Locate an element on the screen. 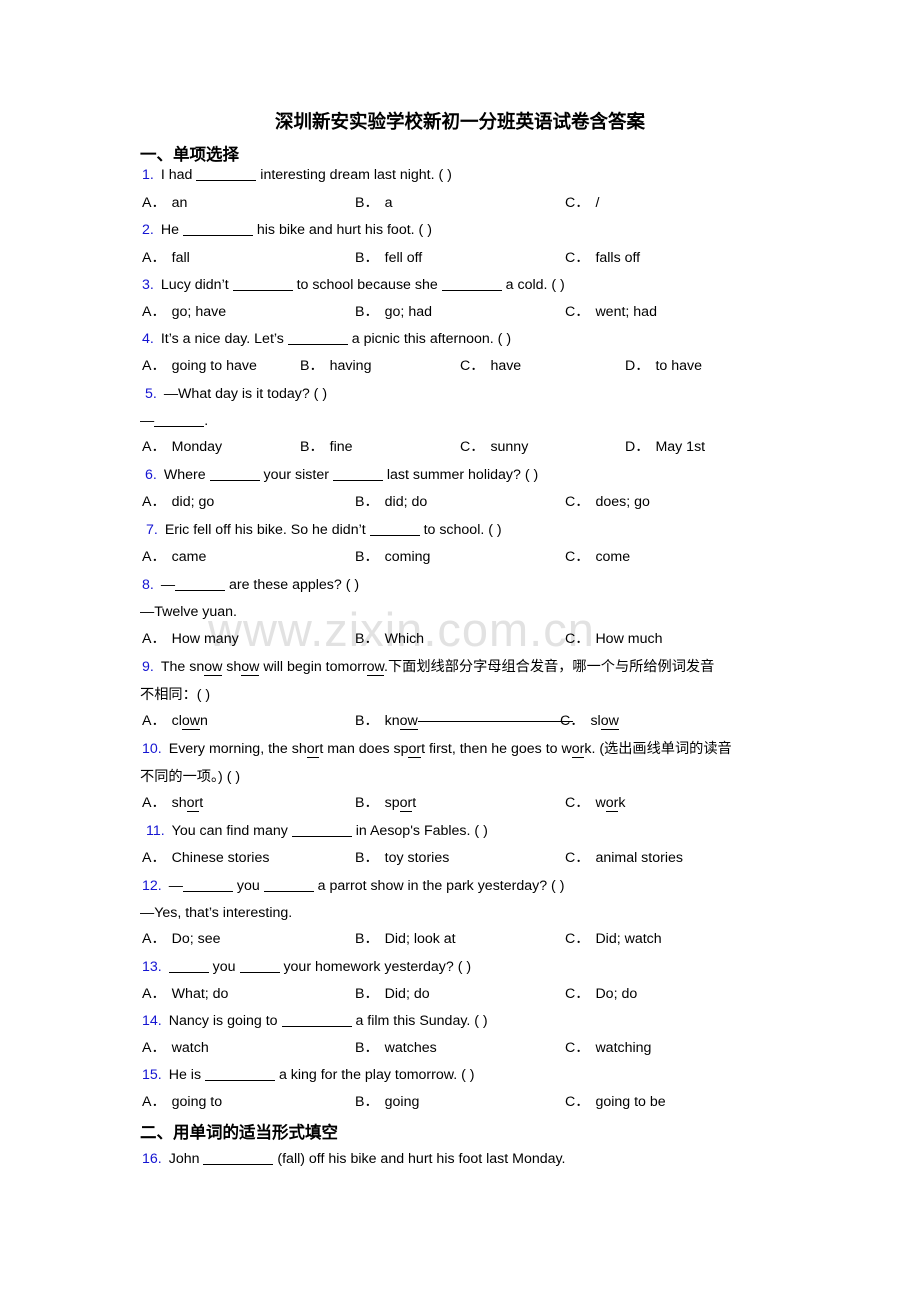 This screenshot has height=1302, width=920. option-12-c: C． Did; watch is located at coordinates (613, 939).